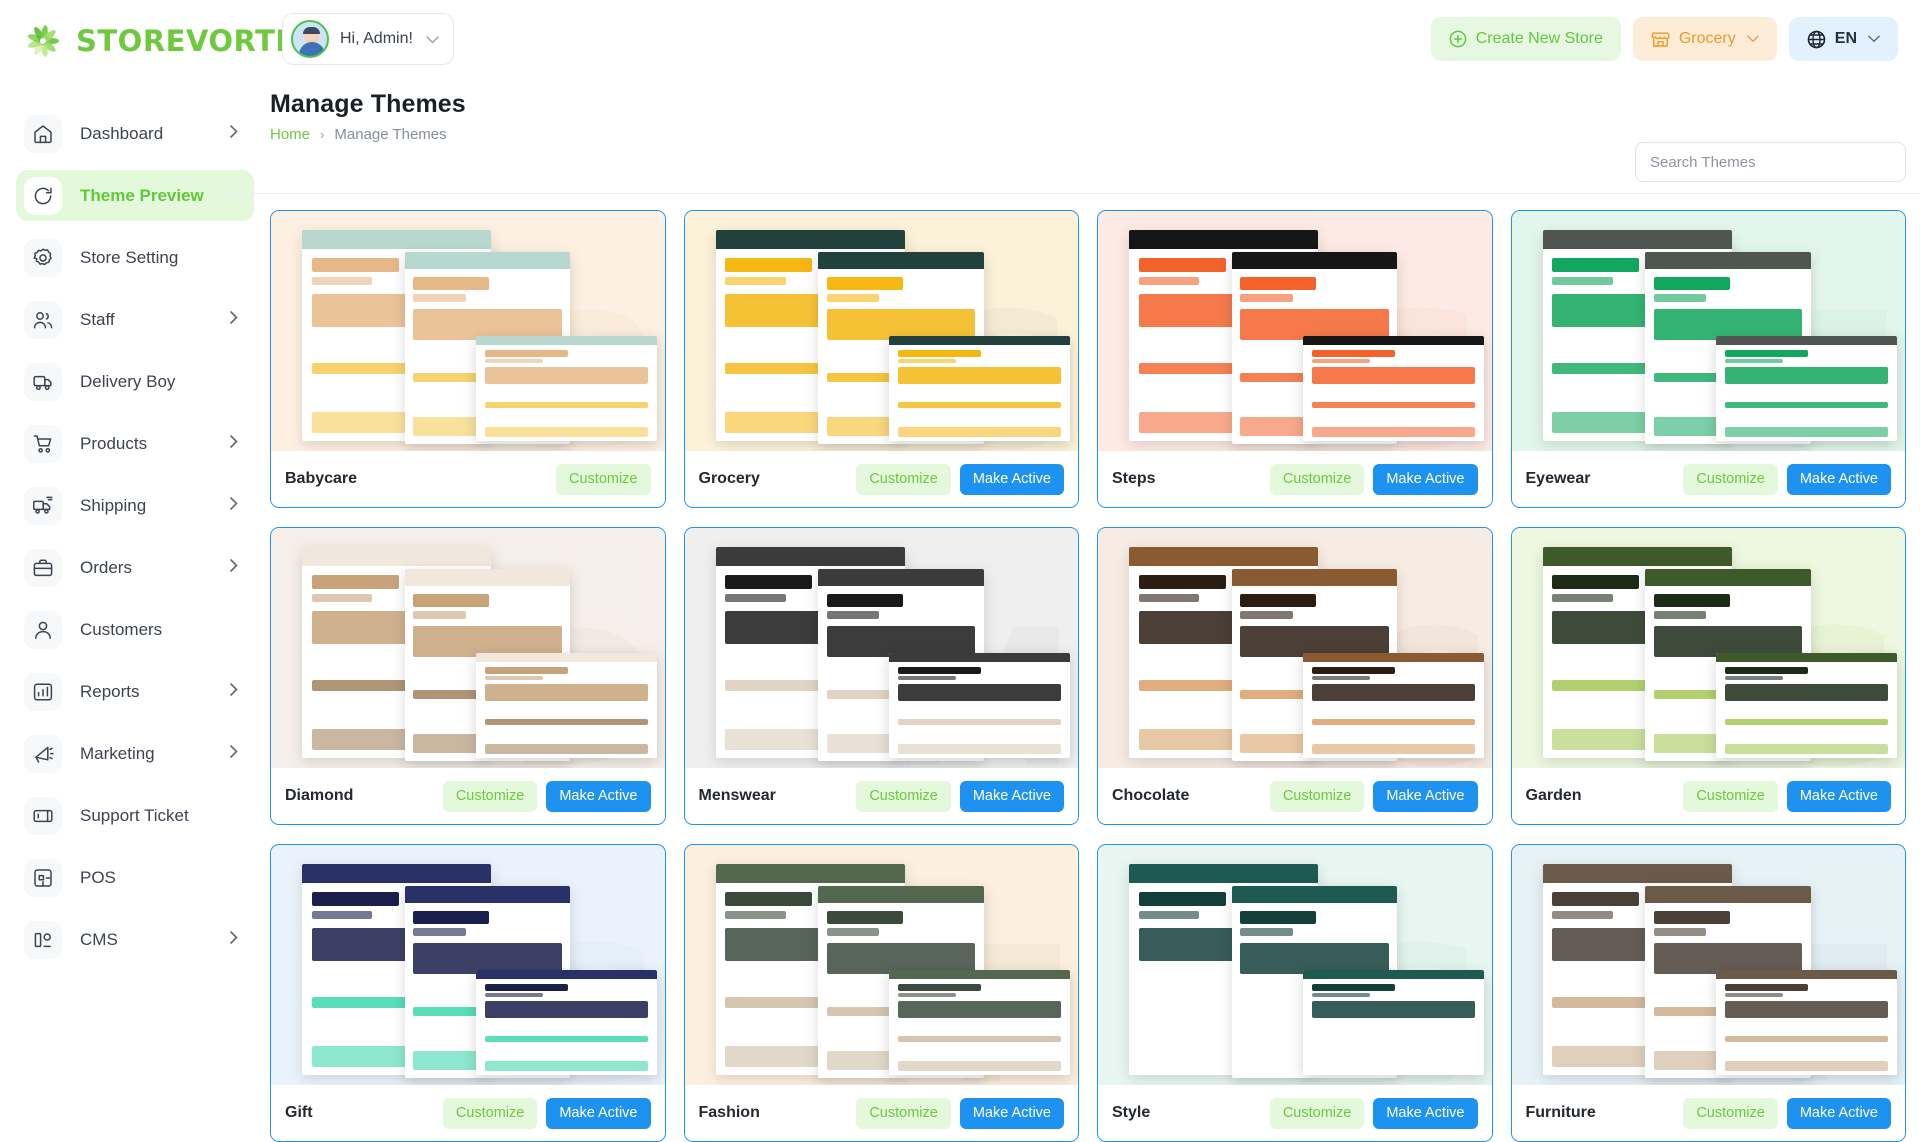 The image size is (1920, 1142). Describe the element at coordinates (729, 1112) in the screenshot. I see `theme-name: Fashion` at that location.